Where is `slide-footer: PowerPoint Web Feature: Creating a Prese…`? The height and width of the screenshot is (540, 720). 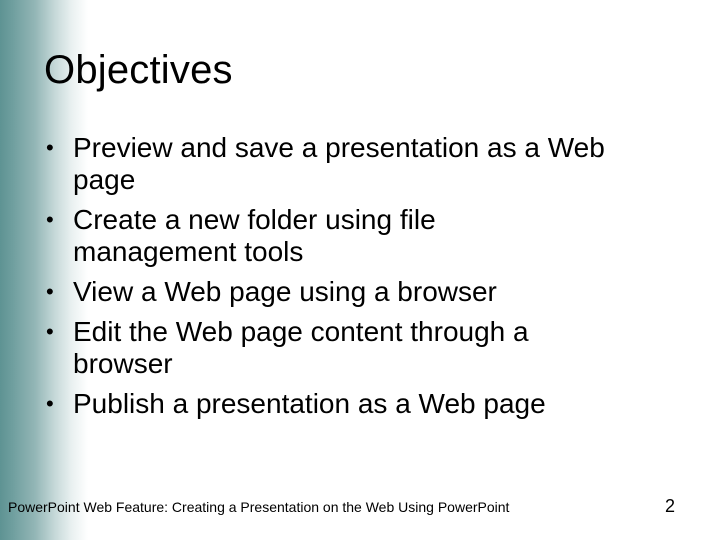
slide-footer: PowerPoint Web Feature: Creating a Prese… is located at coordinates (259, 507).